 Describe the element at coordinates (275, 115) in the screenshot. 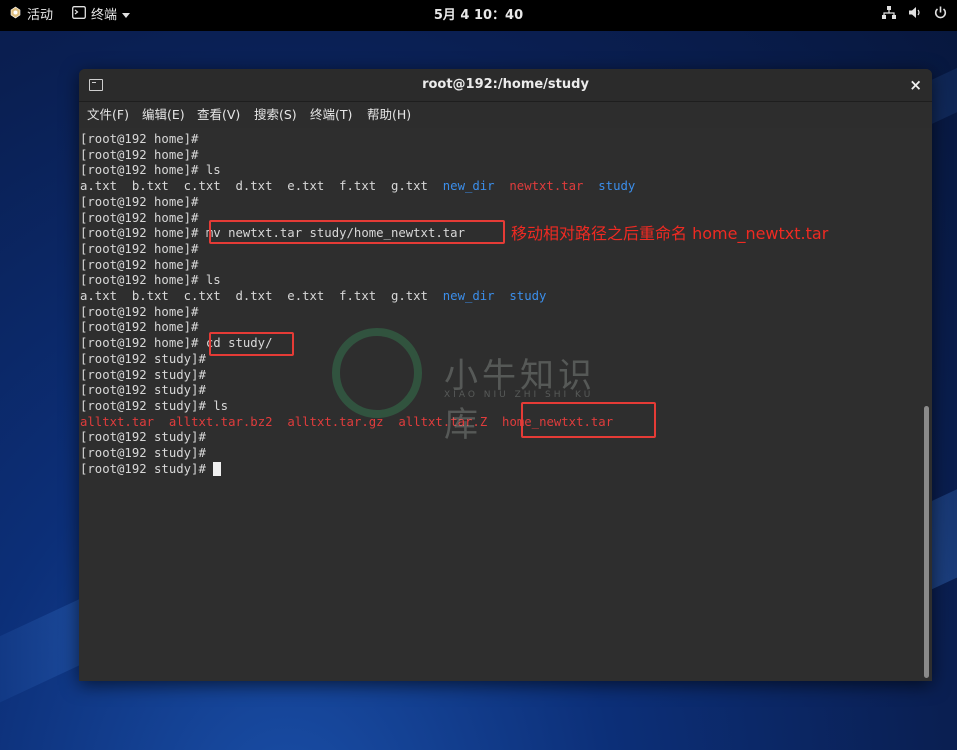

I see `menu-search: 搜索(S)` at that location.